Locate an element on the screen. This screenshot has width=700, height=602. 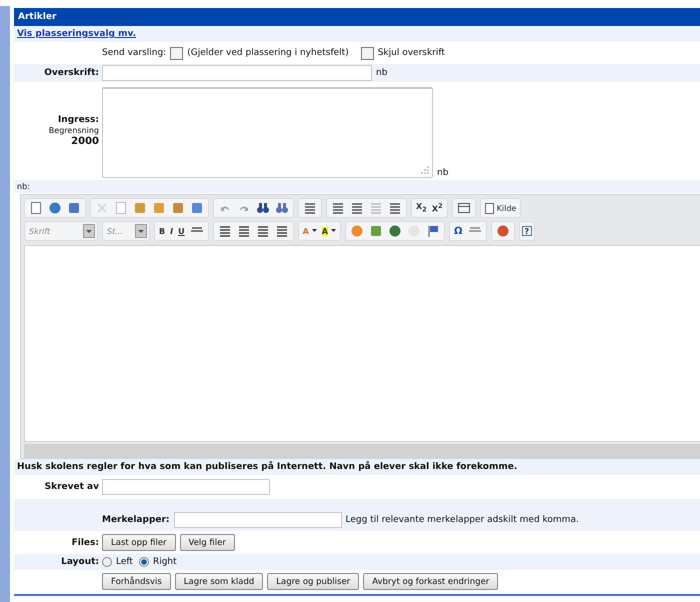
layout-option-label: Right is located at coordinates (164, 562).